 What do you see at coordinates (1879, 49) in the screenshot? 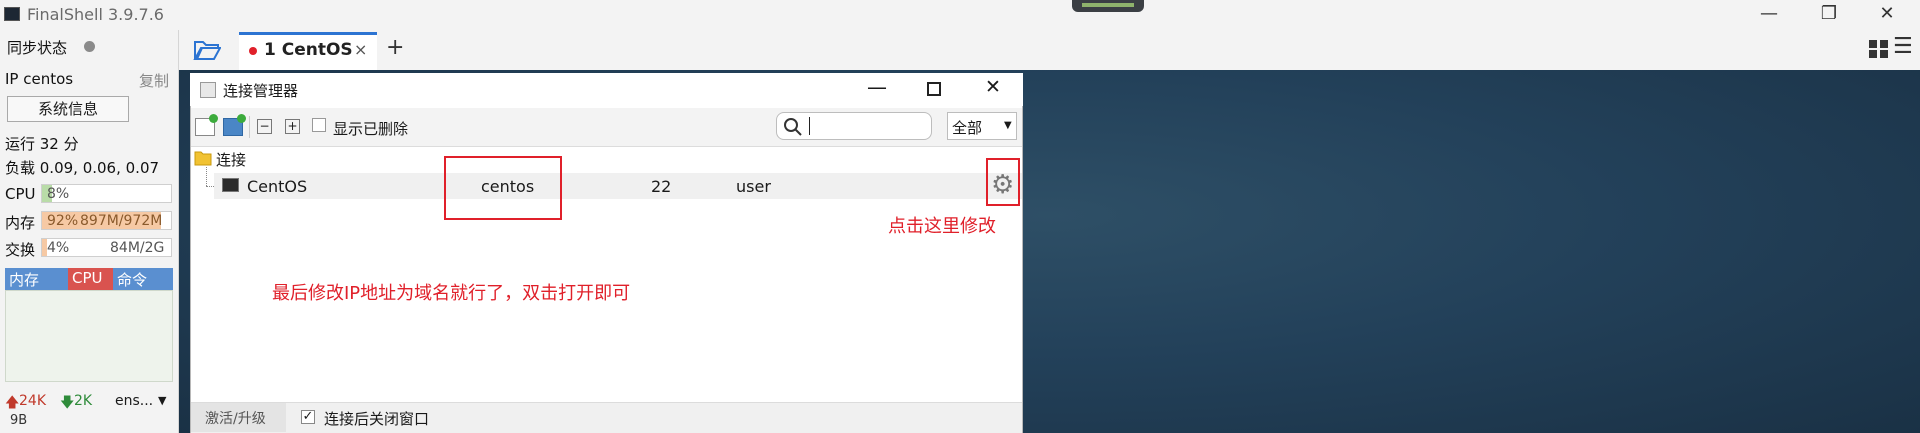
I see `grid-view-icon` at bounding box center [1879, 49].